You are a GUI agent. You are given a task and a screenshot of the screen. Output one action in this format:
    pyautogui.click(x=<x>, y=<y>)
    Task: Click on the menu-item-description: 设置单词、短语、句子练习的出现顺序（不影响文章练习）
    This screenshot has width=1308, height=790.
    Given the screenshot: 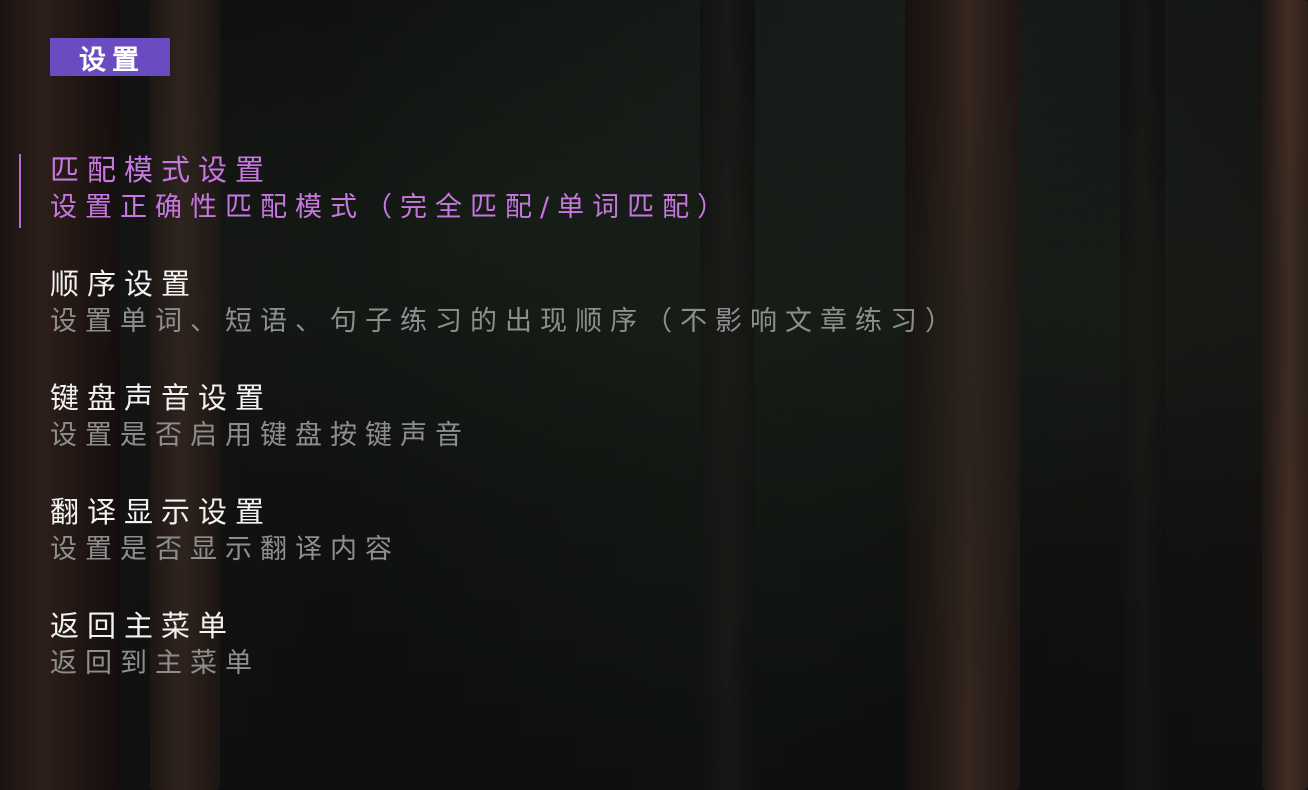 What is the action you would take?
    pyautogui.click(x=505, y=321)
    